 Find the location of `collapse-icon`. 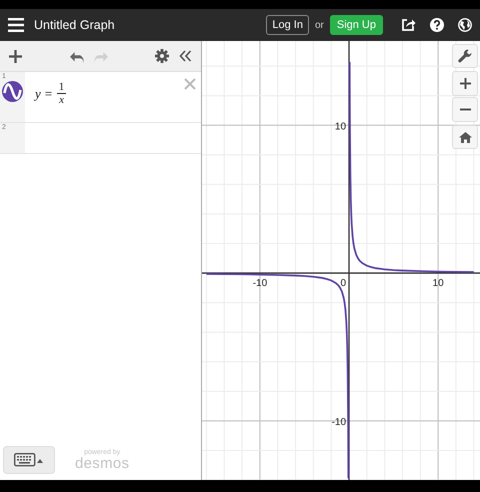

collapse-icon is located at coordinates (185, 56).